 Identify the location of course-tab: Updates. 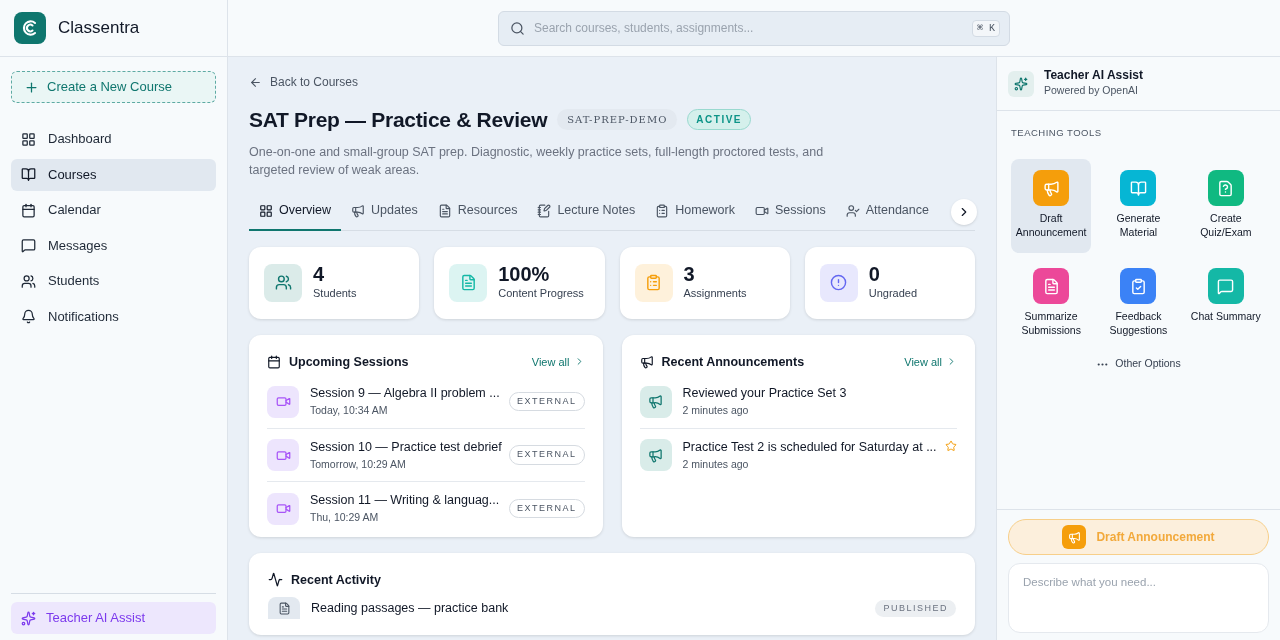
(384, 211).